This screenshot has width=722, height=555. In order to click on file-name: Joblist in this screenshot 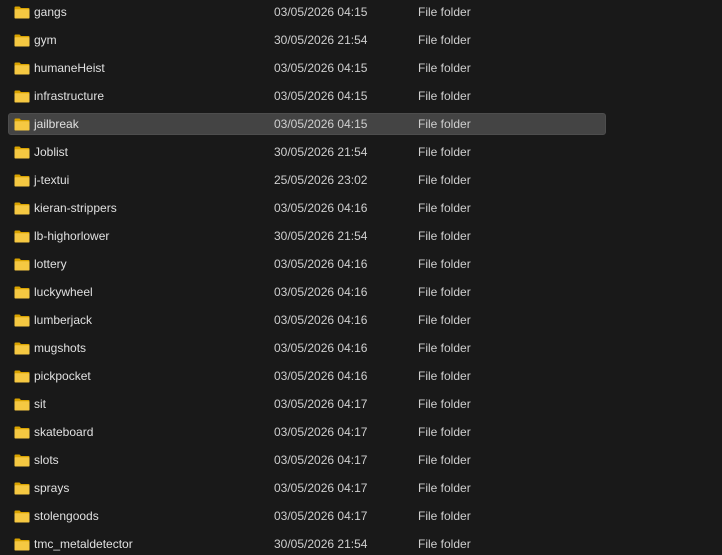, I will do `click(51, 152)`.